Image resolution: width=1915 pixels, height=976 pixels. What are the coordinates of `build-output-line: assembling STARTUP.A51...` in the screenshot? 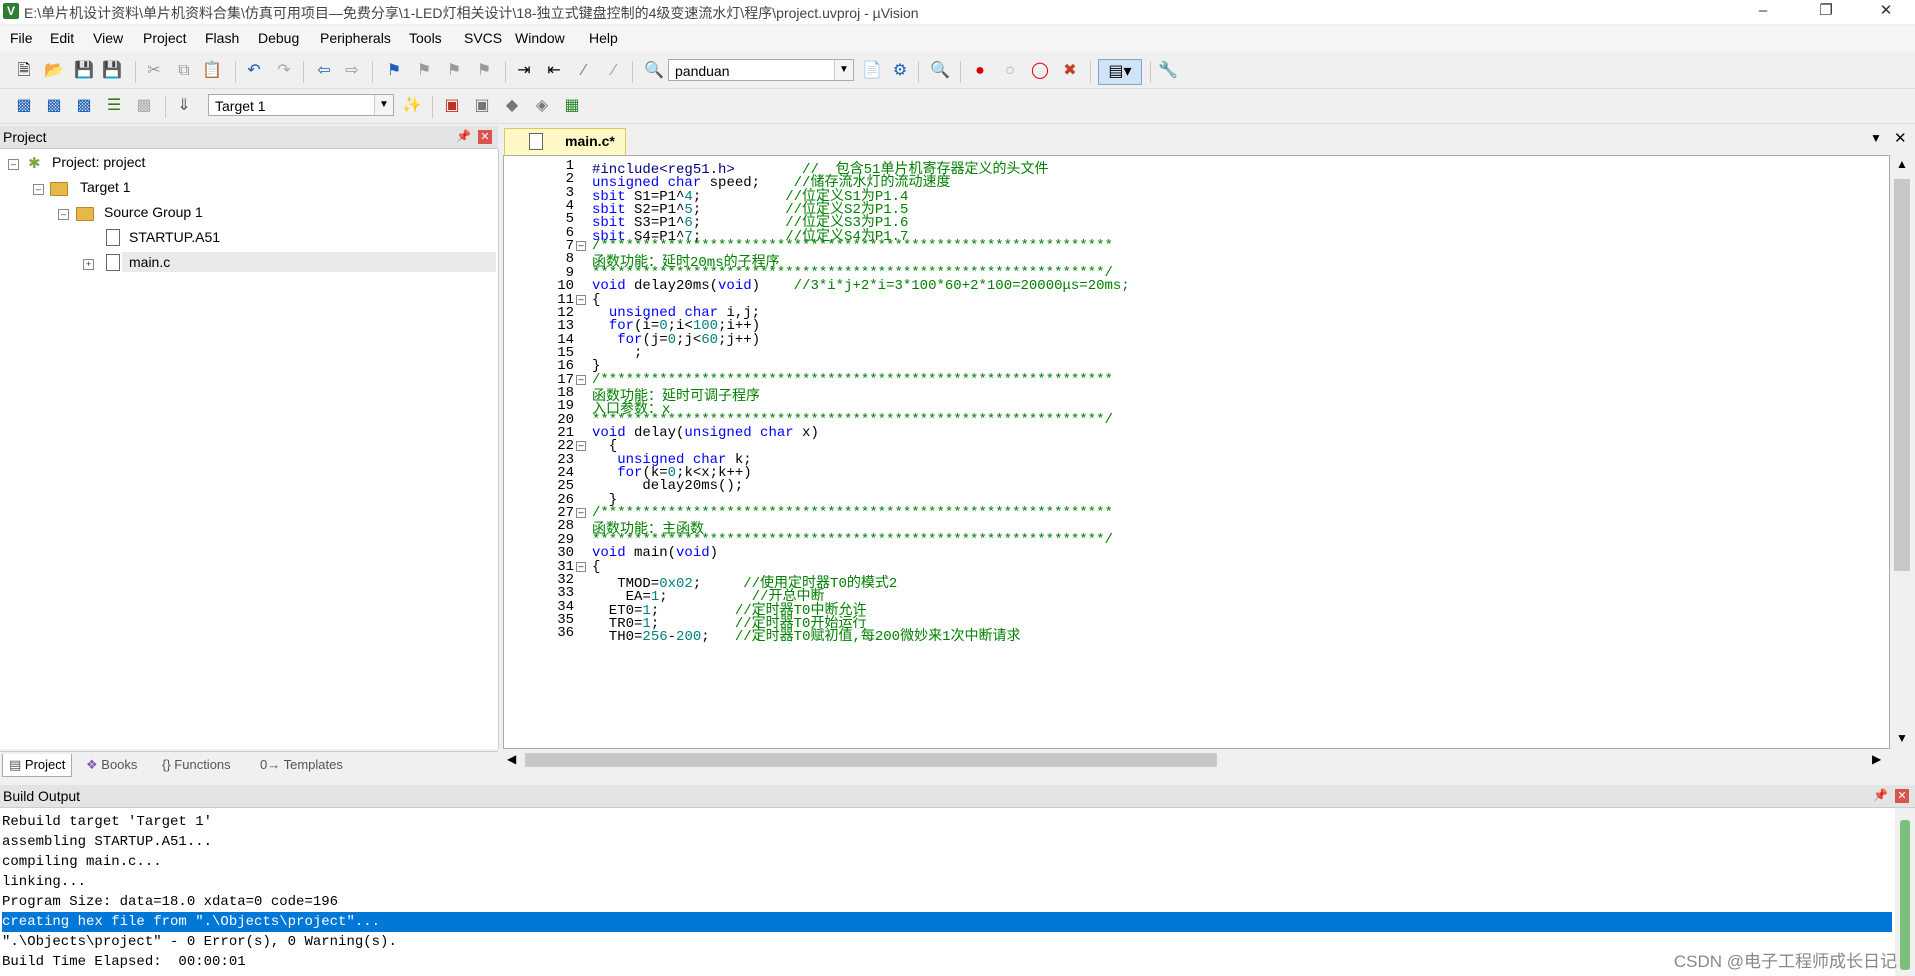 It's located at (947, 842).